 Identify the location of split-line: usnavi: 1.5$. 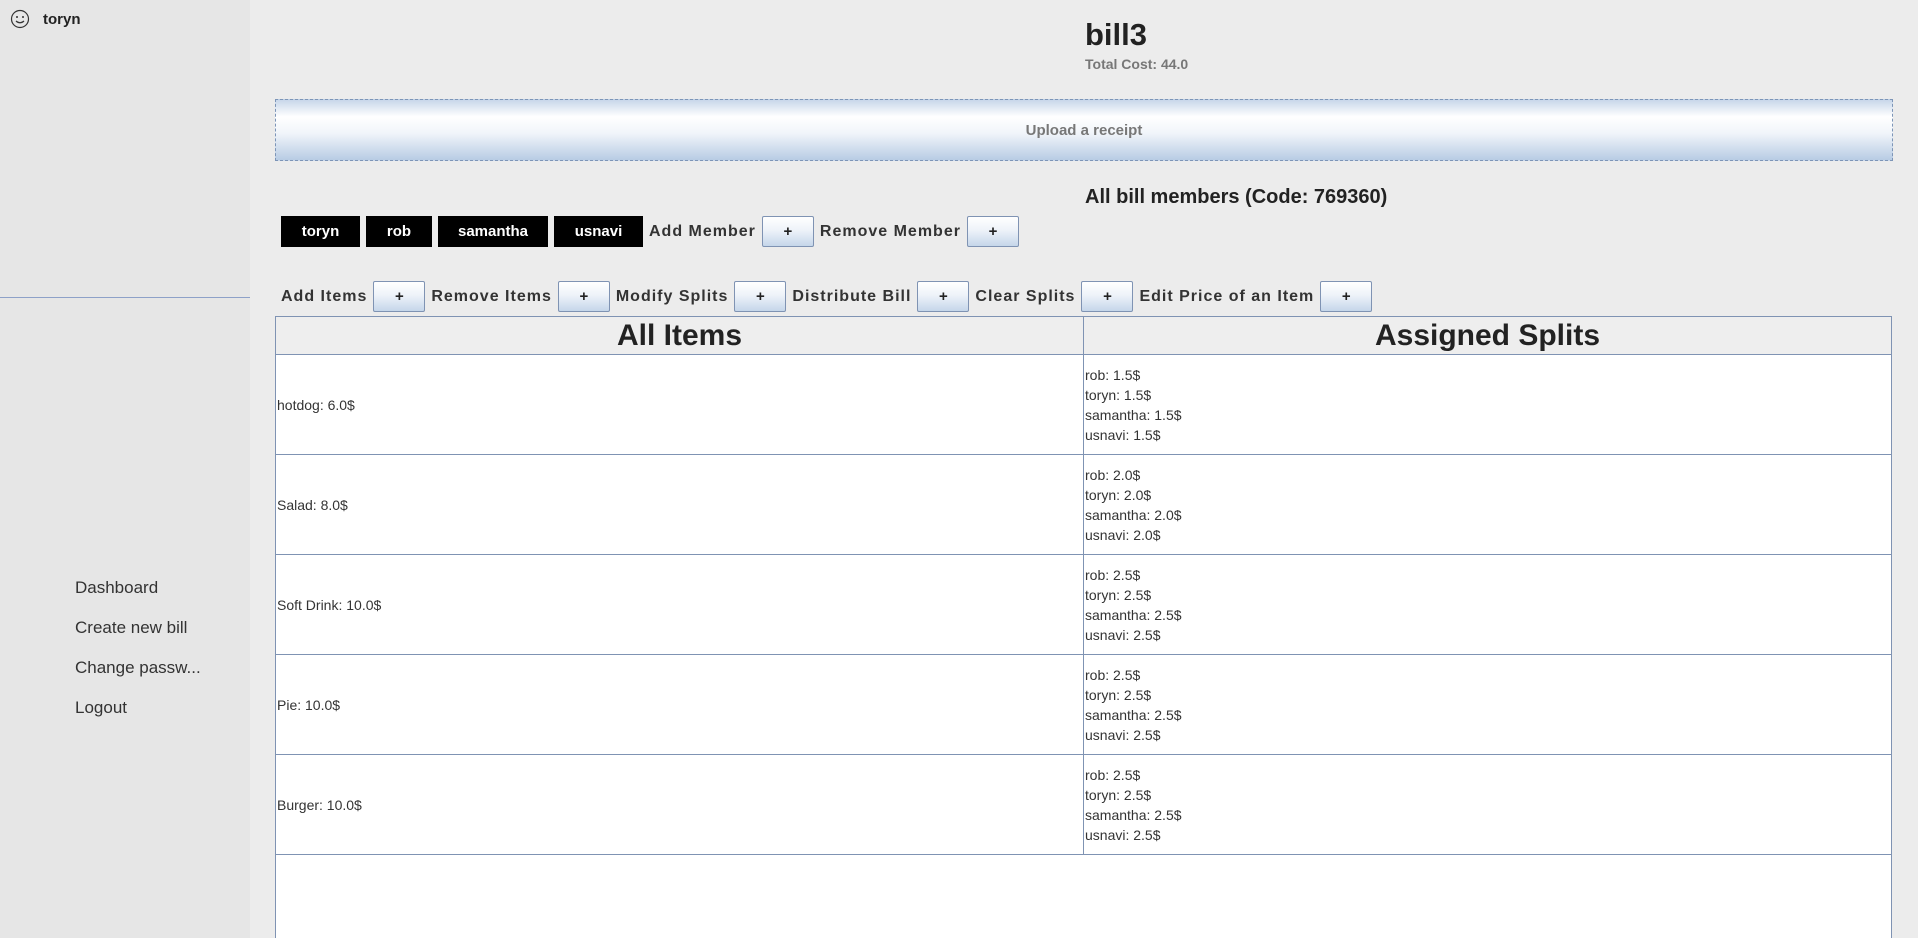
(1123, 434).